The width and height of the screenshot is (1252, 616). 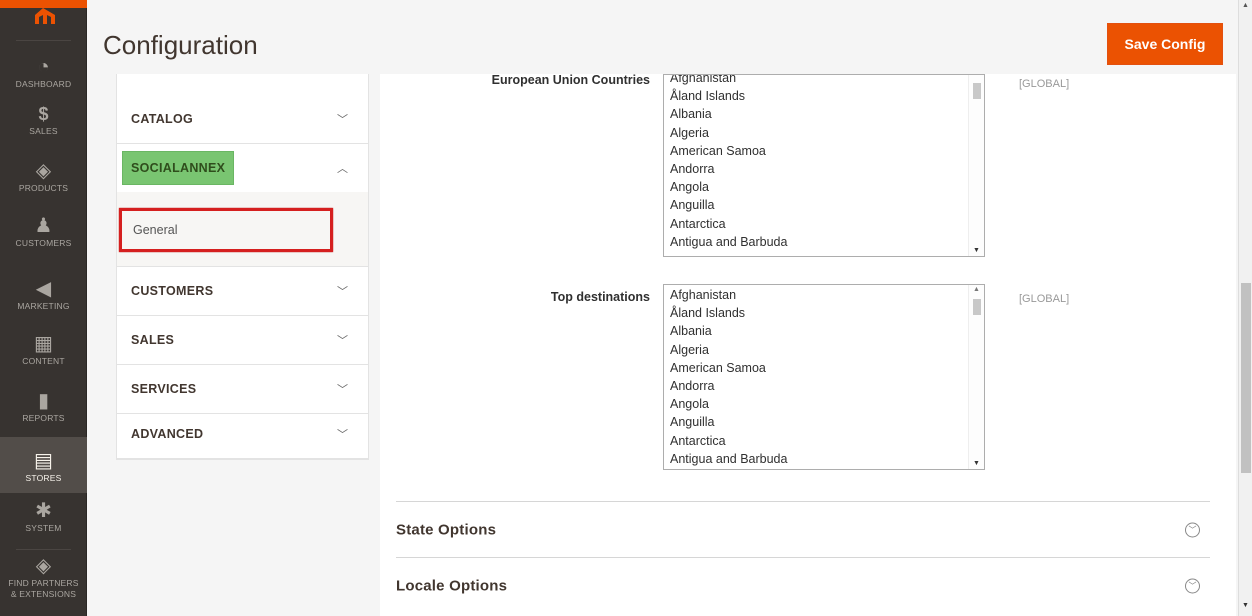 I want to click on tab-advanced: ADVANCED ﹀, so click(x=242, y=434).